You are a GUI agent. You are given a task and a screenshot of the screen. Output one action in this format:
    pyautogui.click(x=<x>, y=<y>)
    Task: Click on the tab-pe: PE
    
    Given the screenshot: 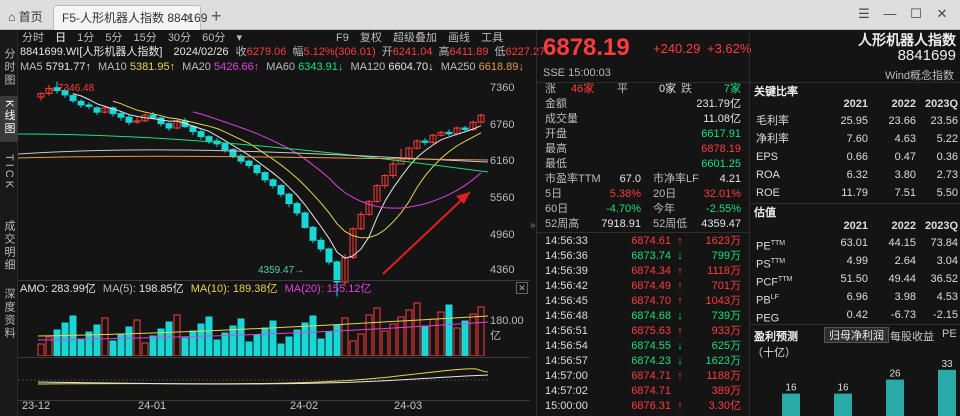 What is the action you would take?
    pyautogui.click(x=949, y=334)
    